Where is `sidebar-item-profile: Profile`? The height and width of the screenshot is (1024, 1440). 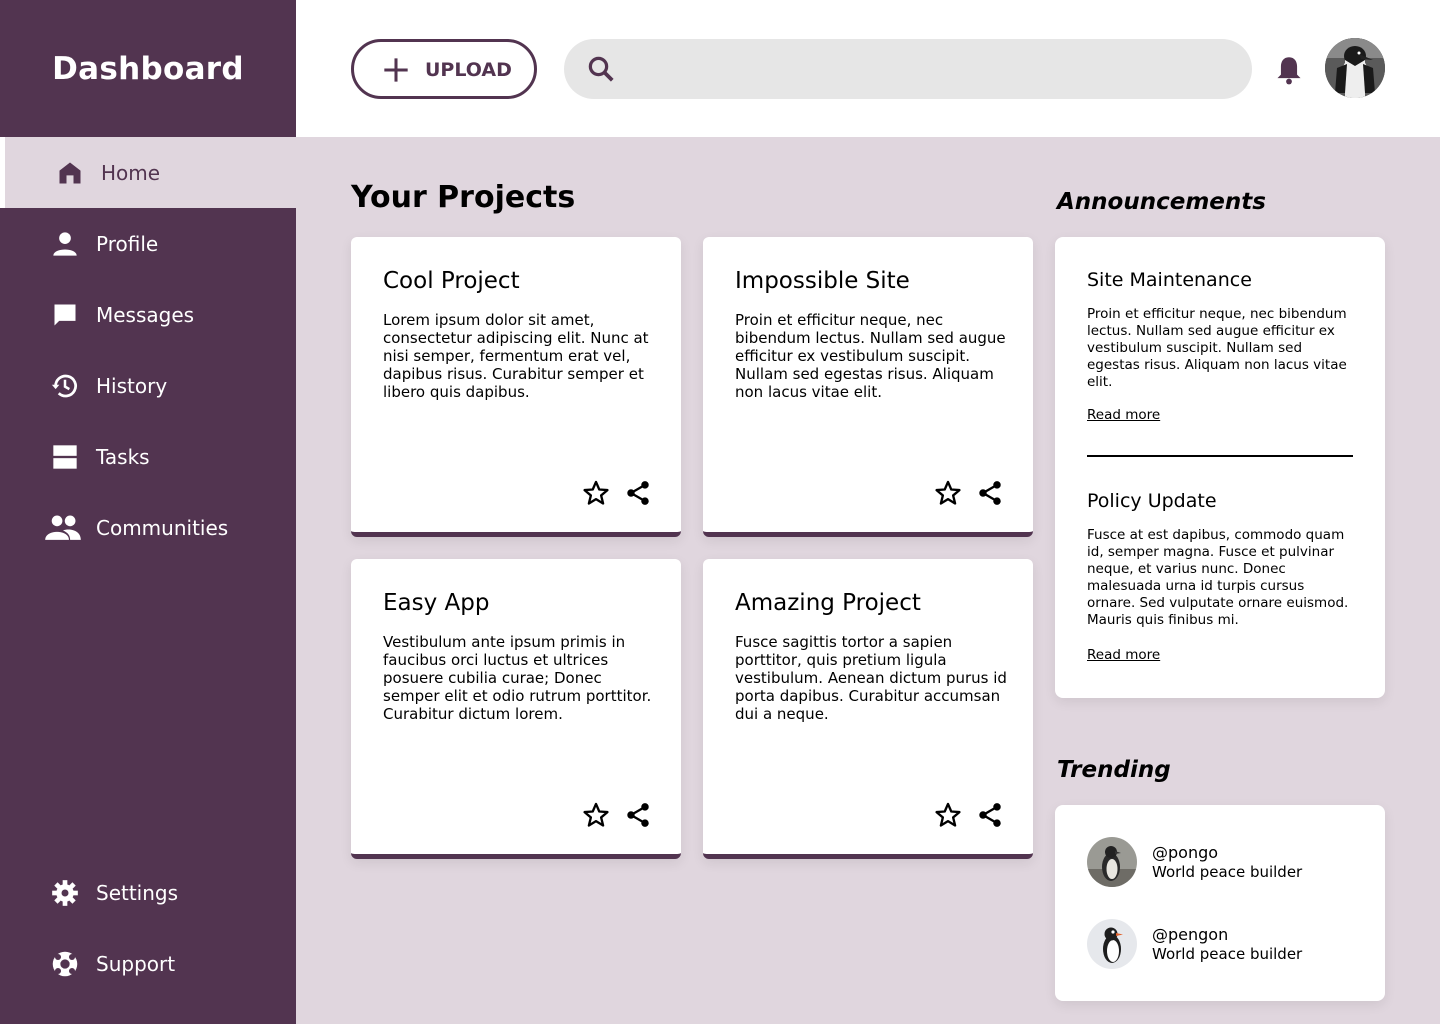
sidebar-item-profile: Profile is located at coordinates (148, 243).